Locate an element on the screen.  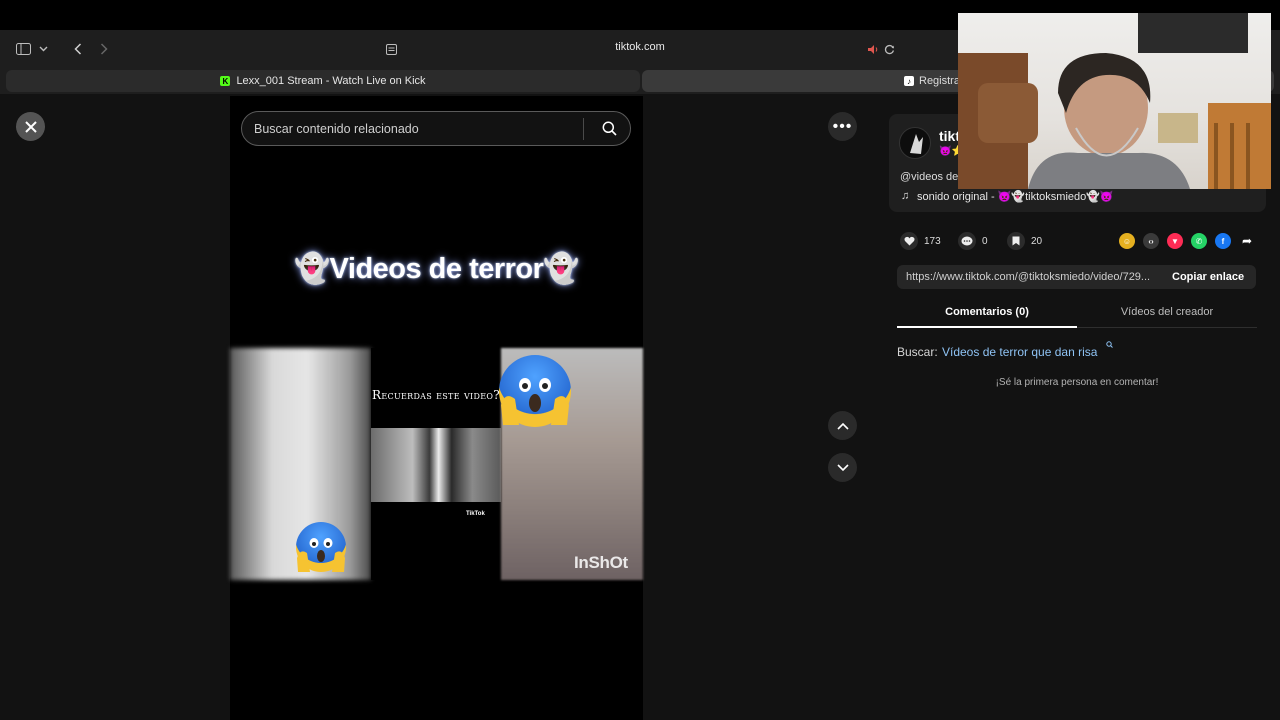
empty-comments-message: ¡Sé la primera persona en comentar! is located at coordinates (1077, 382).